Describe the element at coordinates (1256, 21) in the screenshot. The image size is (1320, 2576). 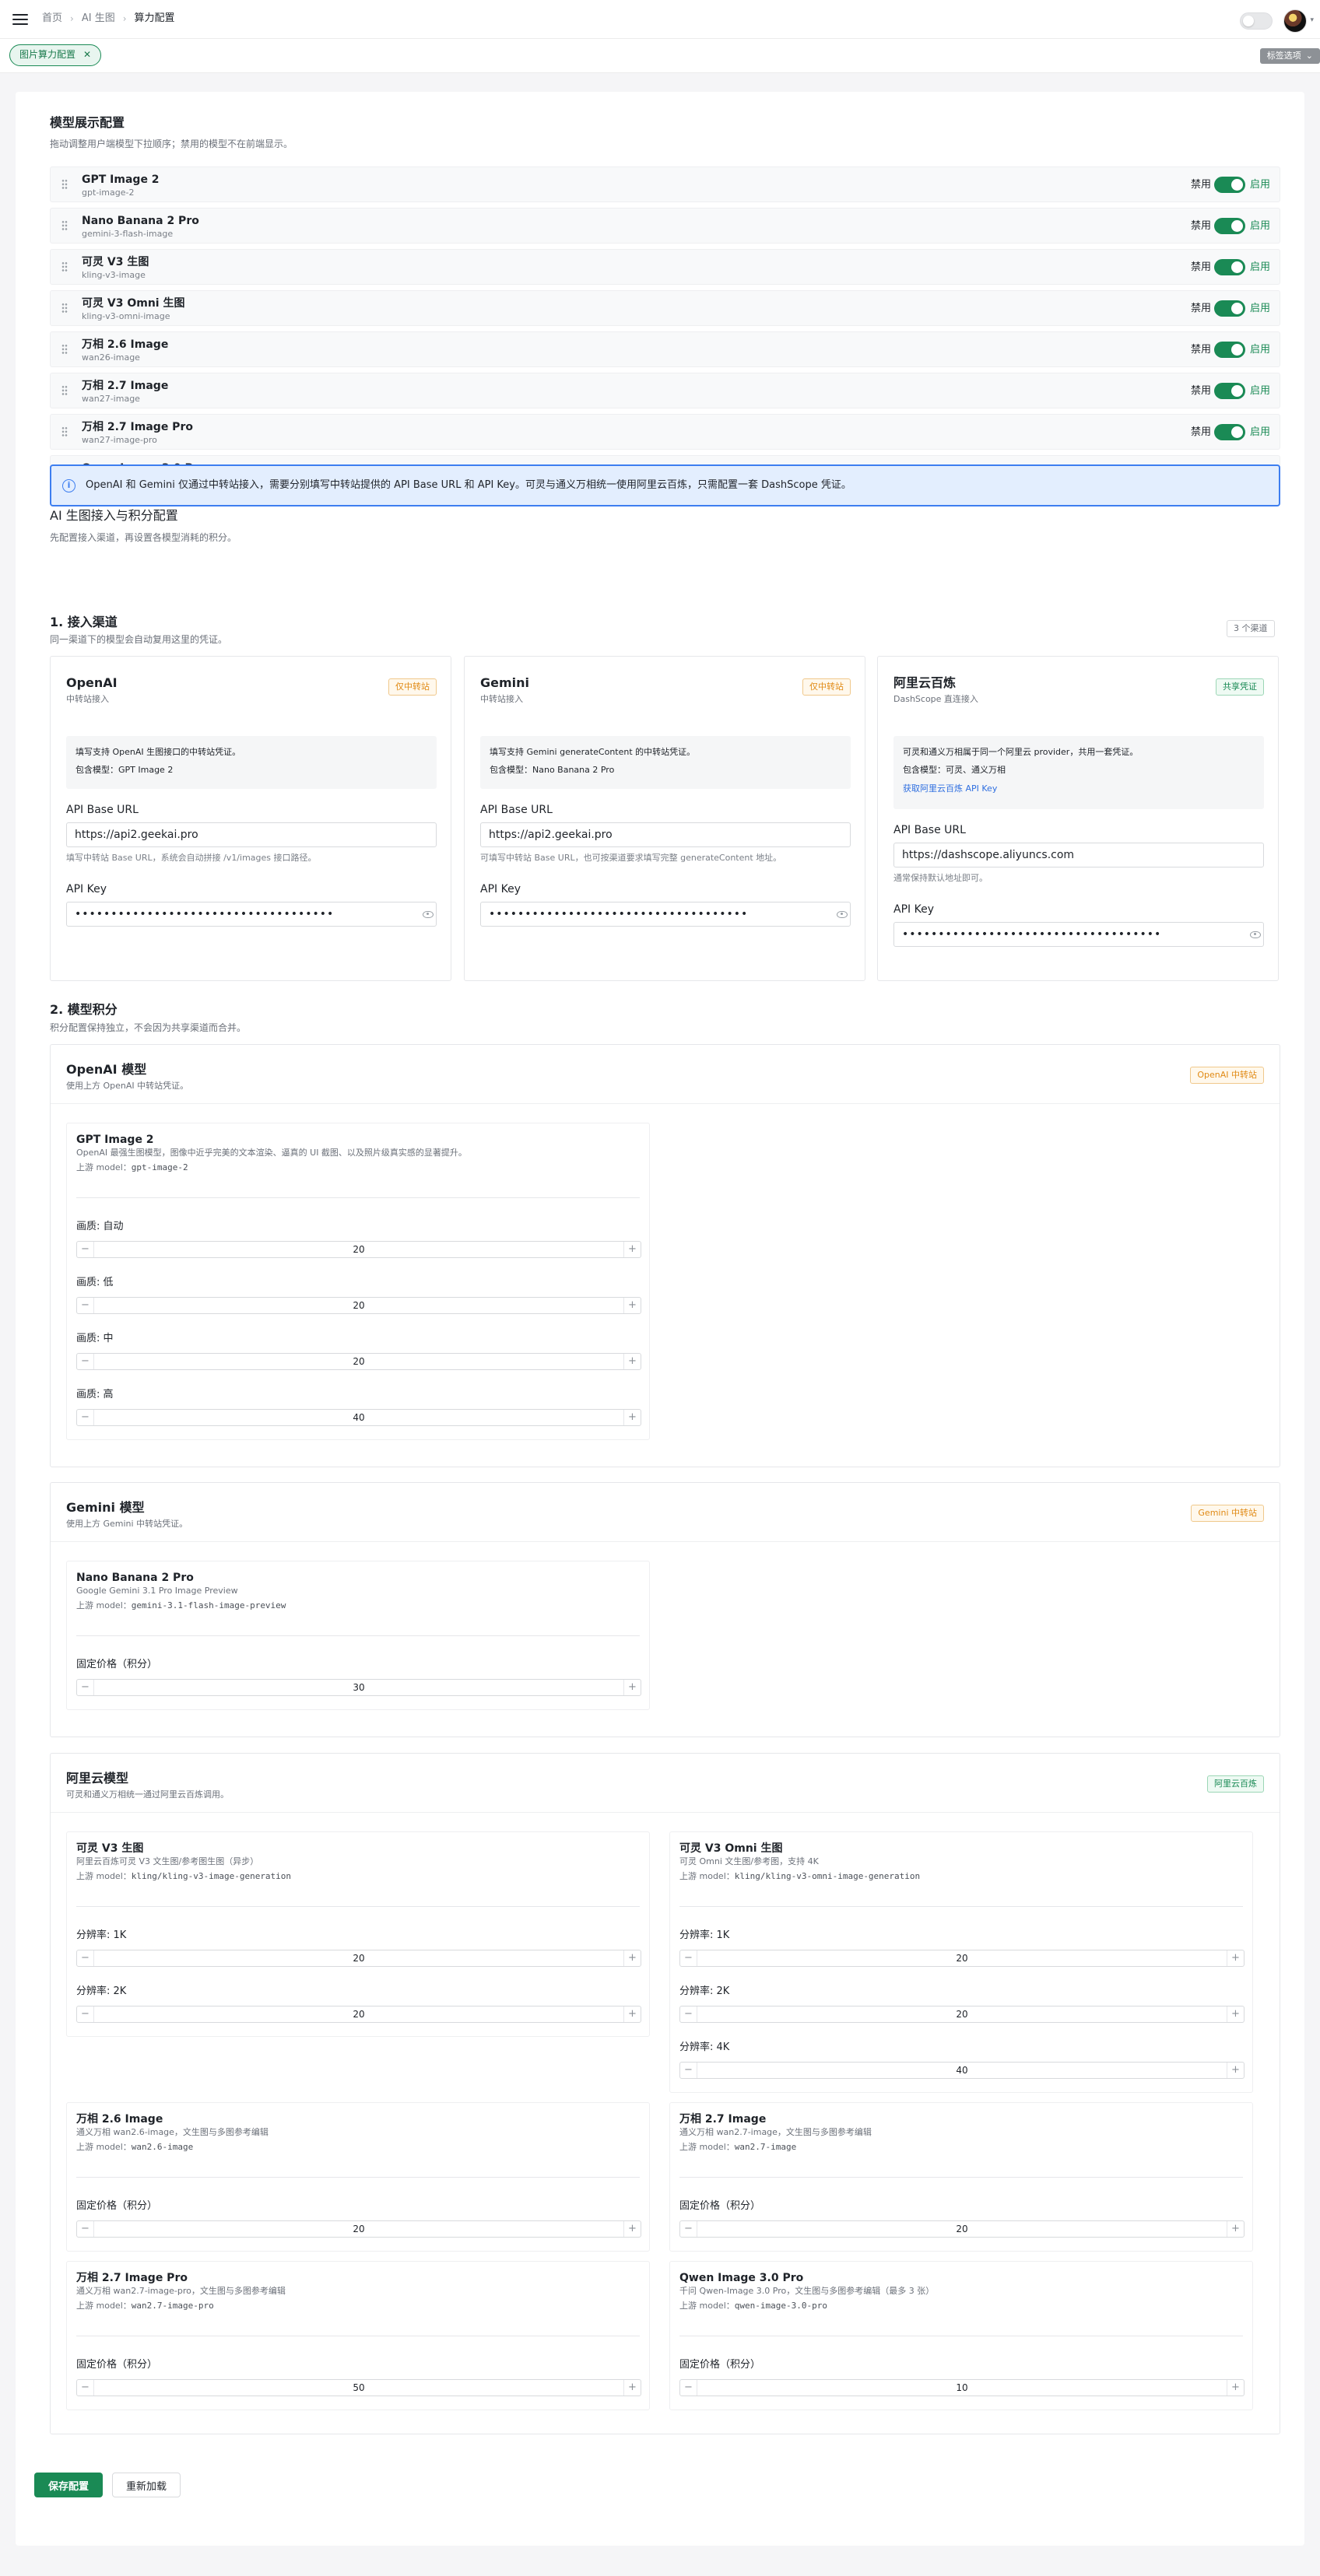
I see `theme-toggle` at that location.